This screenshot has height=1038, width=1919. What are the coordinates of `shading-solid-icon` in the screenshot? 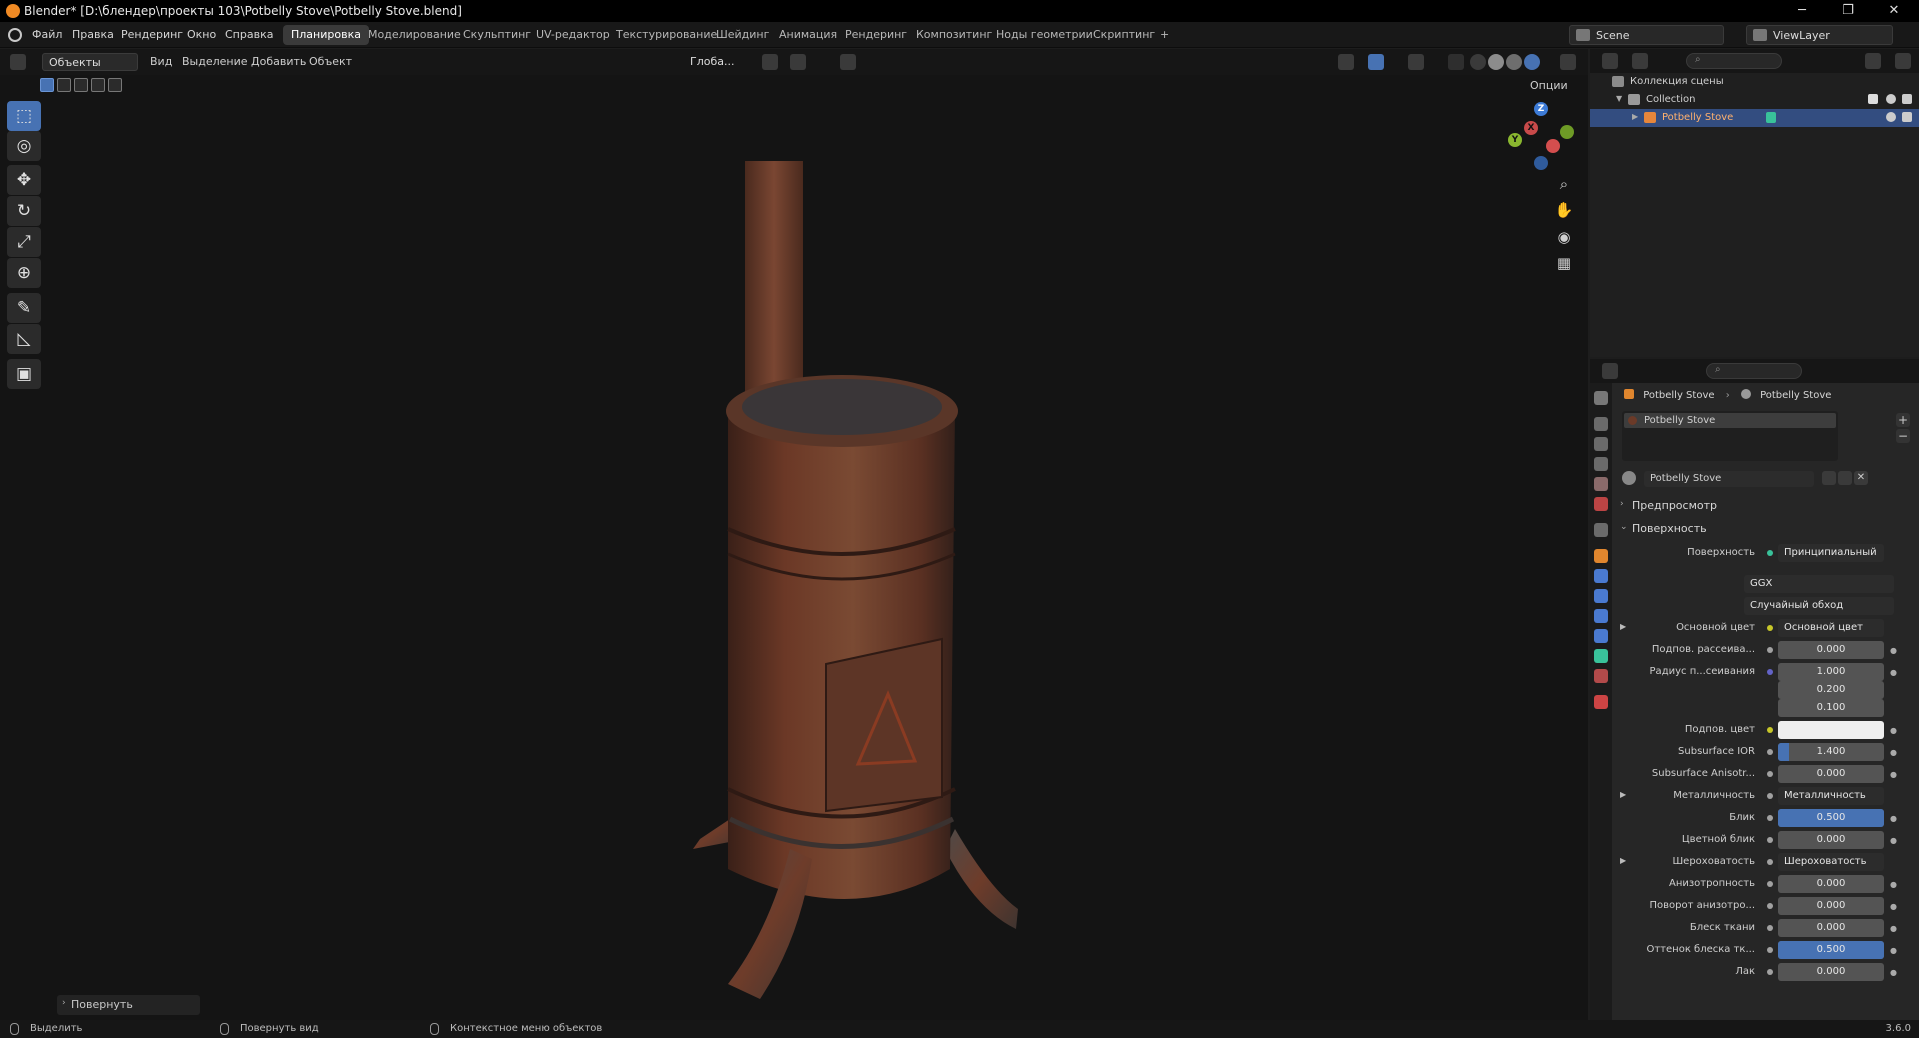 It's located at (1496, 62).